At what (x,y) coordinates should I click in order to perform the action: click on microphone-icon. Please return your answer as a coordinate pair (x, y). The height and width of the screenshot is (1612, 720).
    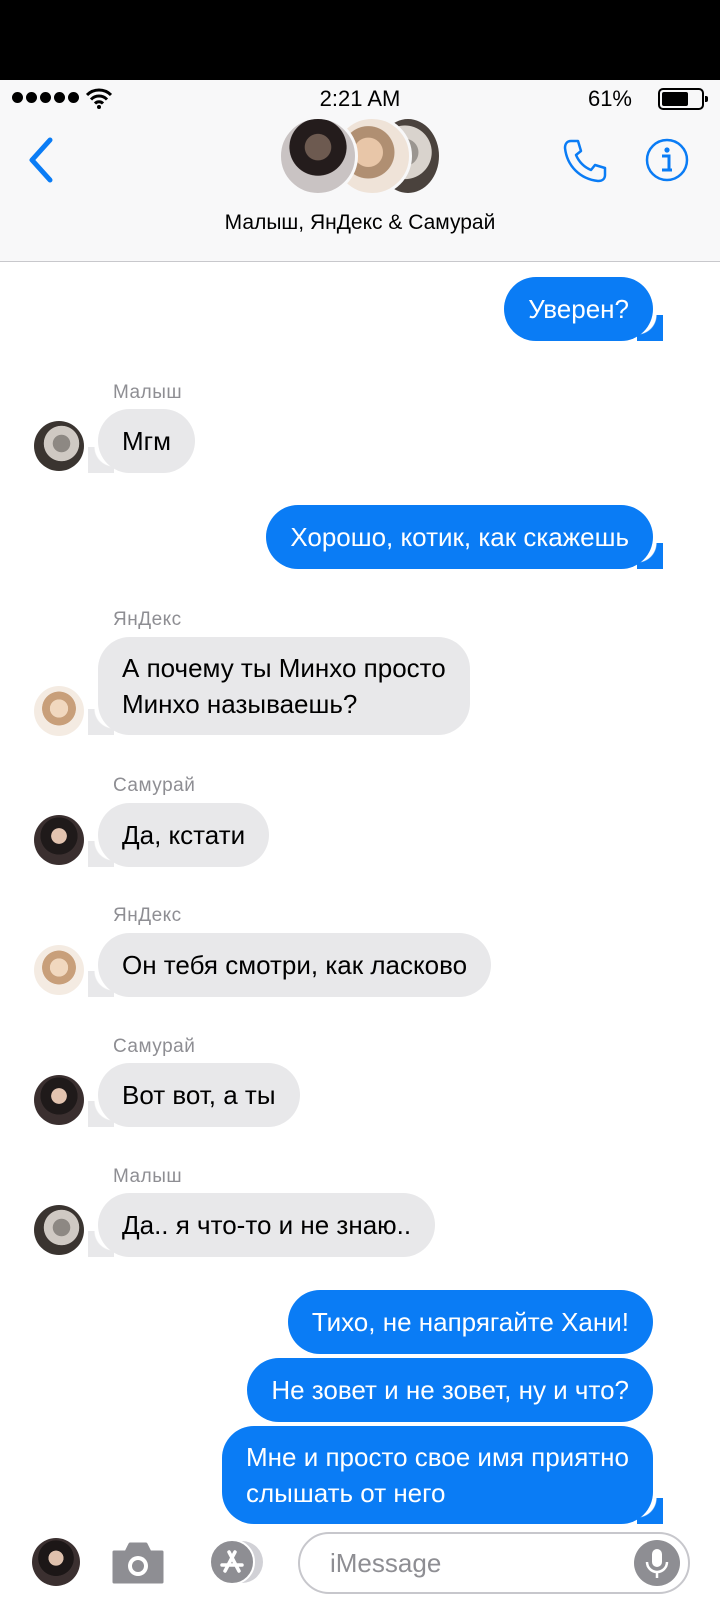
    Looking at the image, I should click on (657, 1563).